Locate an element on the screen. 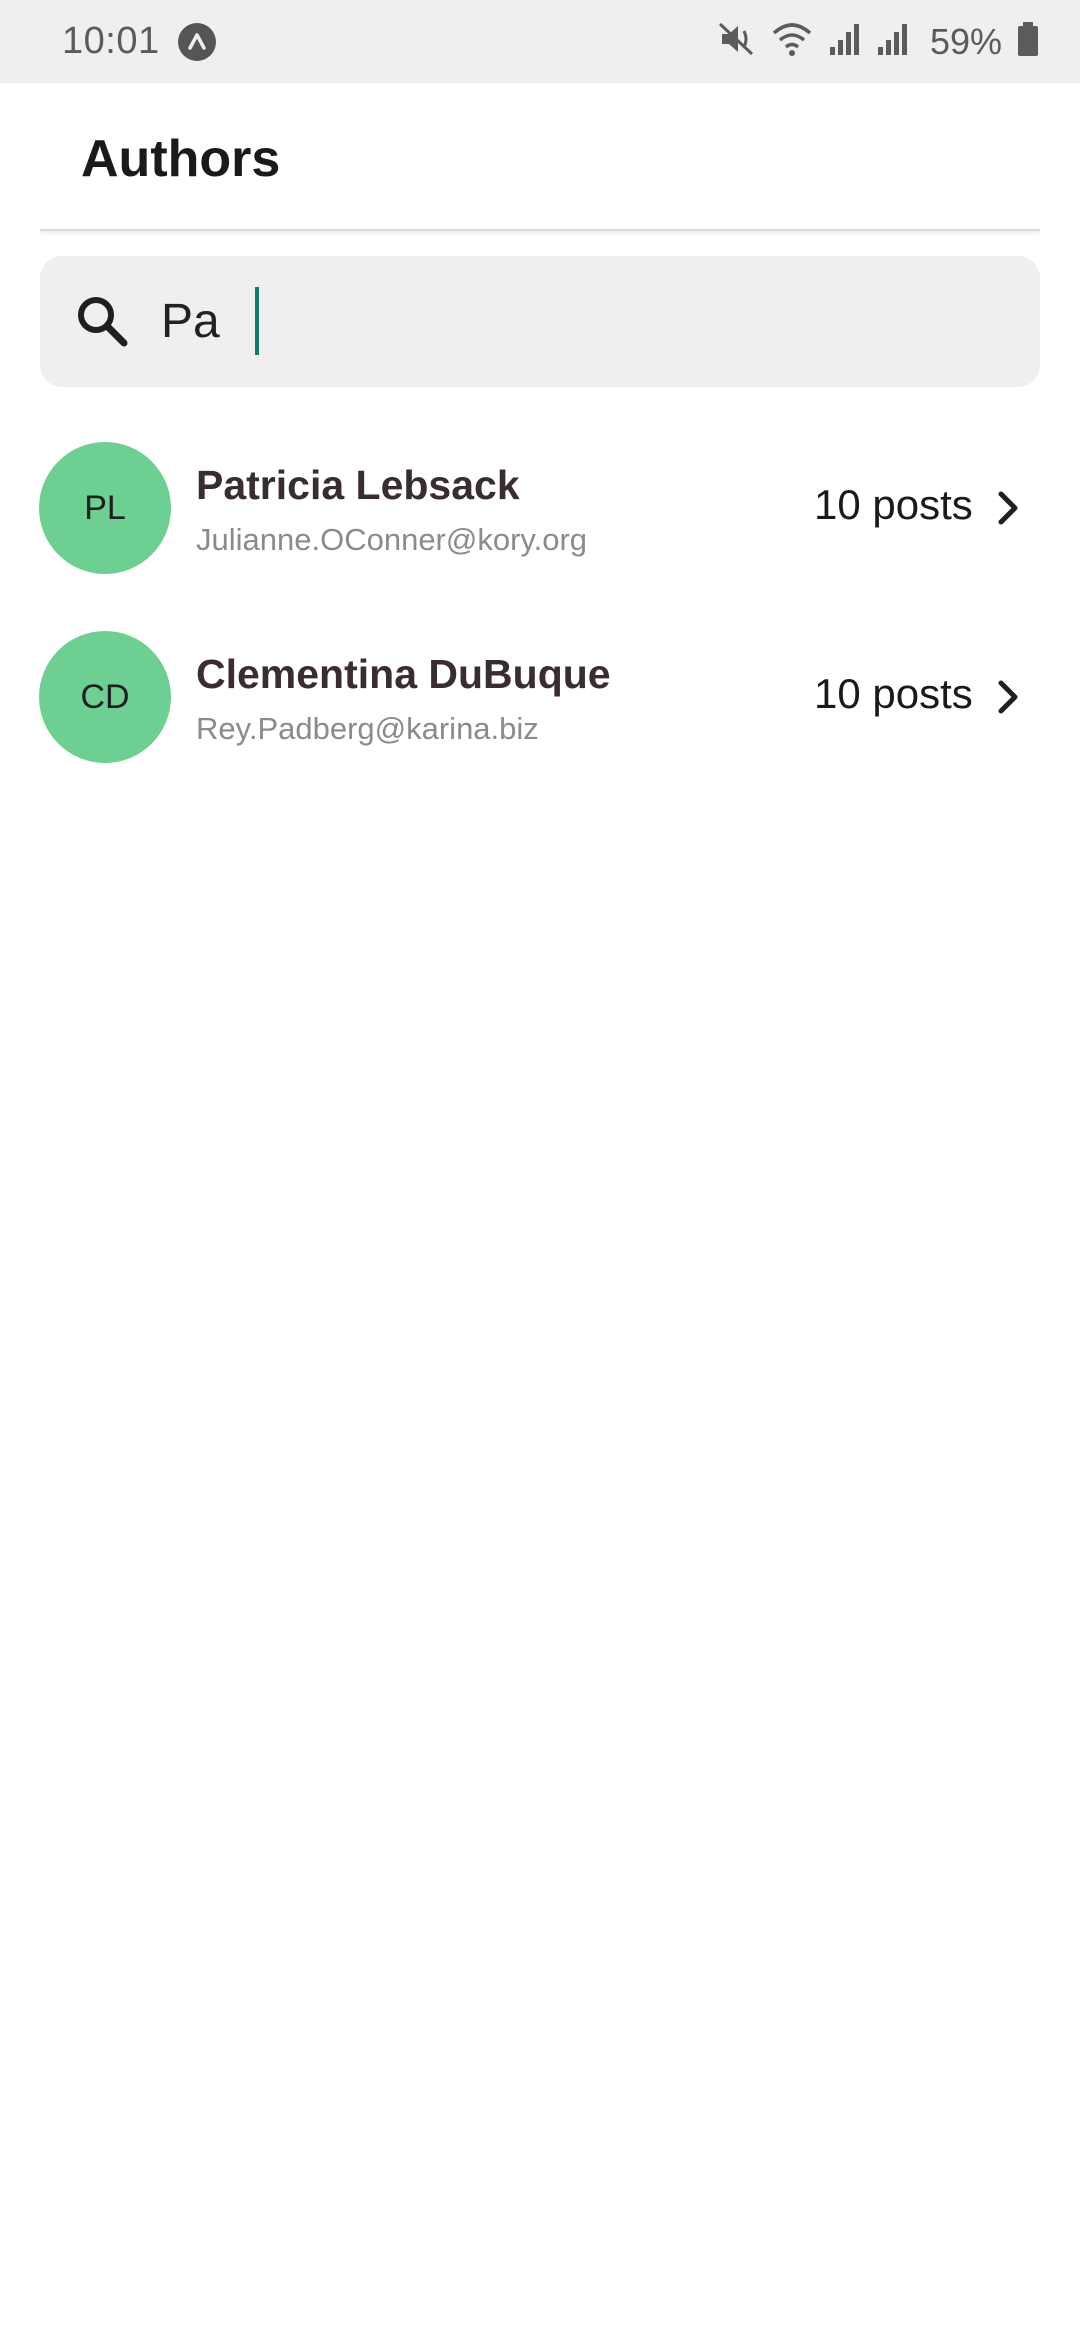 The width and height of the screenshot is (1080, 2340). search-icon is located at coordinates (102, 321).